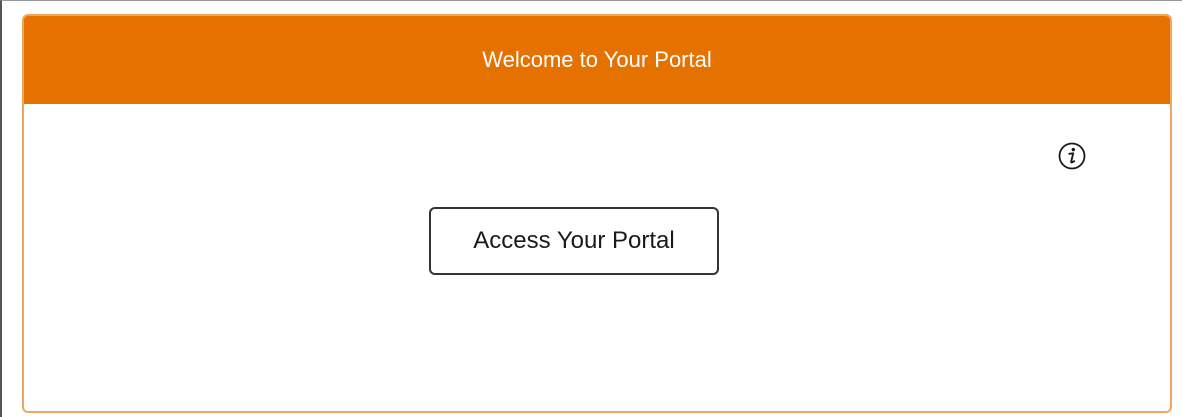  Describe the element at coordinates (574, 241) in the screenshot. I see `access-portal-button: Access Your Portal` at that location.